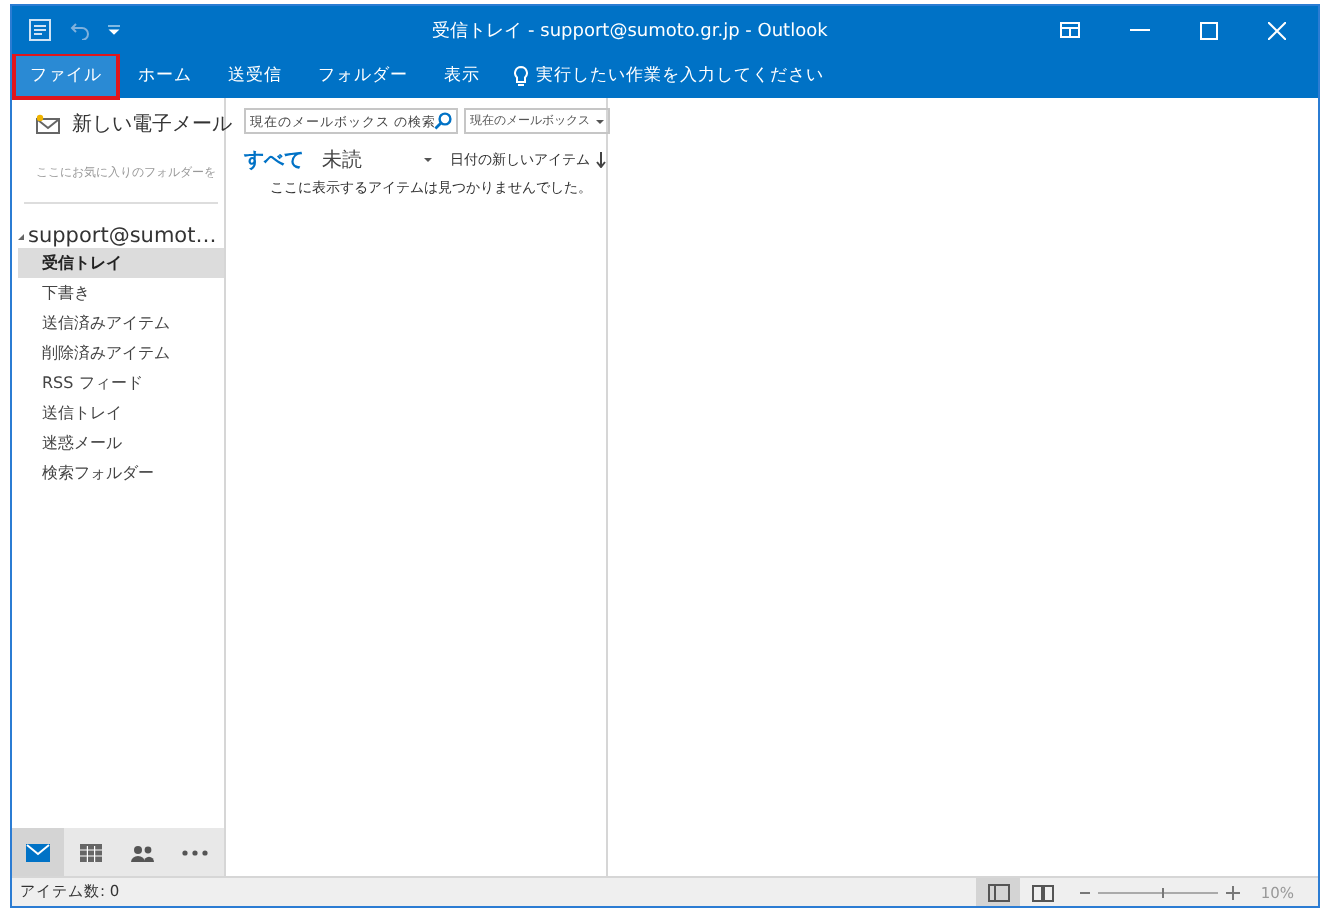  Describe the element at coordinates (462, 76) in the screenshot. I see `ribbon-tab: 表示` at that location.